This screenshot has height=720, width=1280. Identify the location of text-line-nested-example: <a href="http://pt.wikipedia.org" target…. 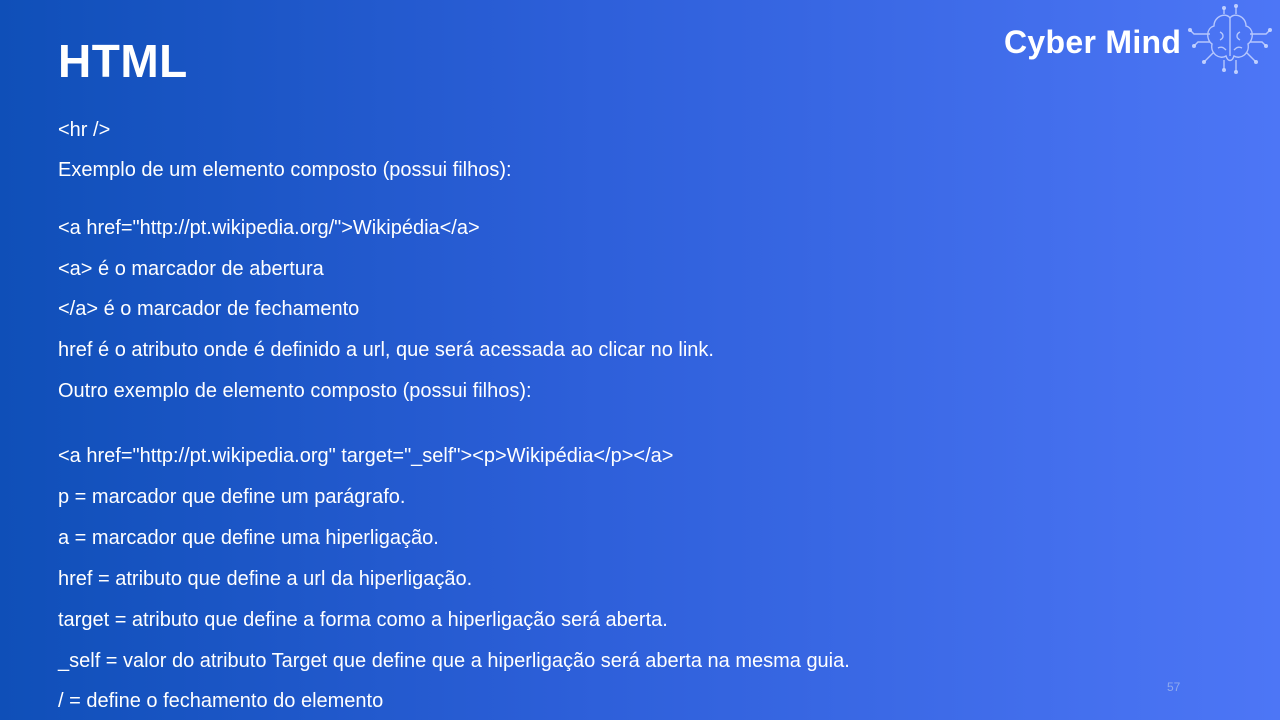
(366, 456).